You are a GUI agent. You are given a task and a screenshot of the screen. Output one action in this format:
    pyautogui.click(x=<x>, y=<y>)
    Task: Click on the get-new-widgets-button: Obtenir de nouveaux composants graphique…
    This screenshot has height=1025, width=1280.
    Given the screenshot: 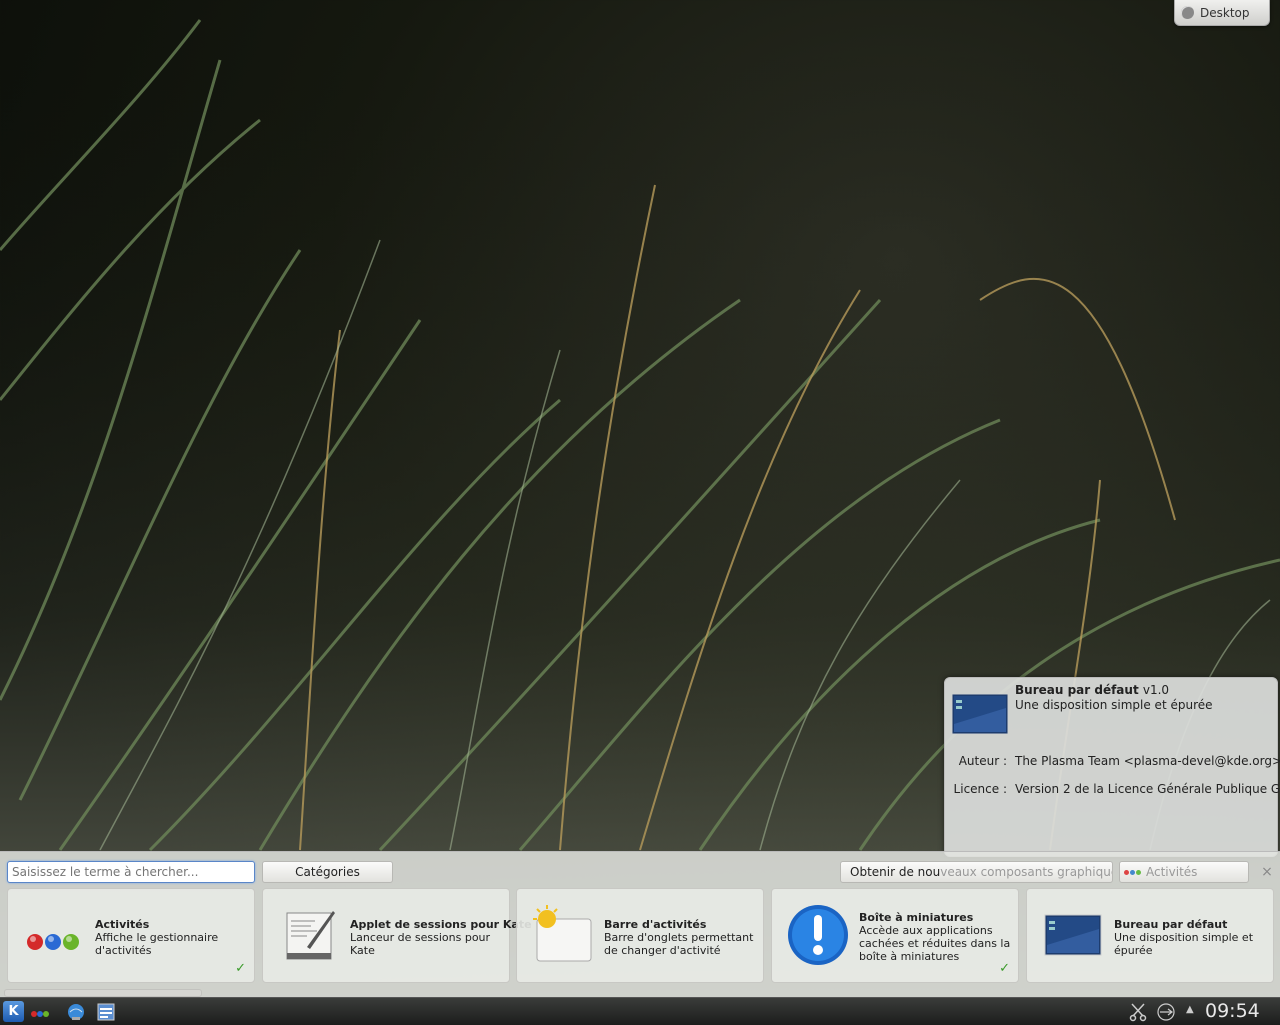 What is the action you would take?
    pyautogui.click(x=976, y=872)
    